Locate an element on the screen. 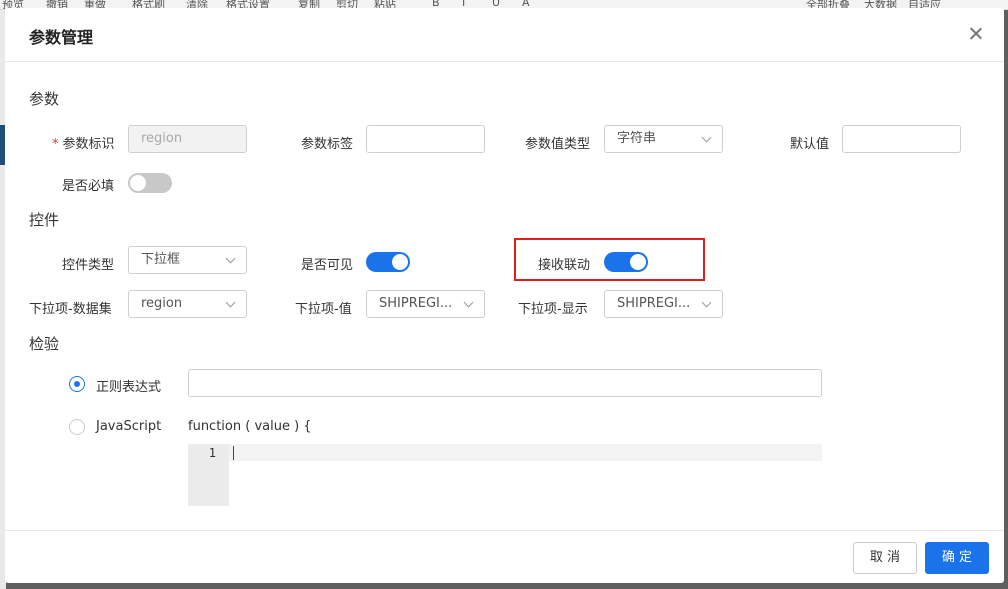 The image size is (1008, 589). dialog-footer: 取 消 确 定 is located at coordinates (504, 556).